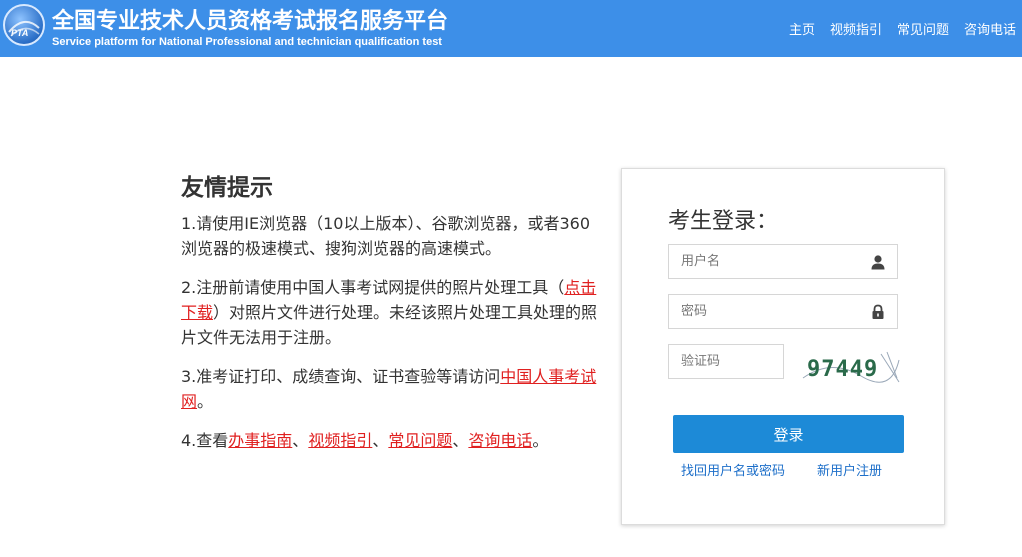 This screenshot has width=1022, height=557. I want to click on nav-faq: 常见问题, so click(923, 28).